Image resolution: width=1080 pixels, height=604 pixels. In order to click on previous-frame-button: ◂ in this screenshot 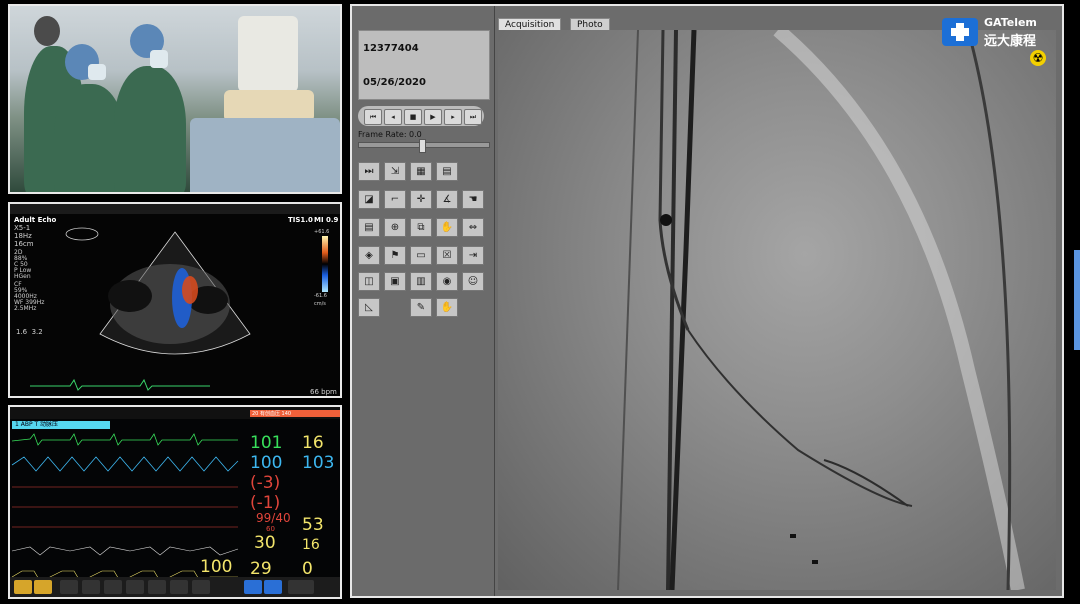, I will do `click(393, 117)`.